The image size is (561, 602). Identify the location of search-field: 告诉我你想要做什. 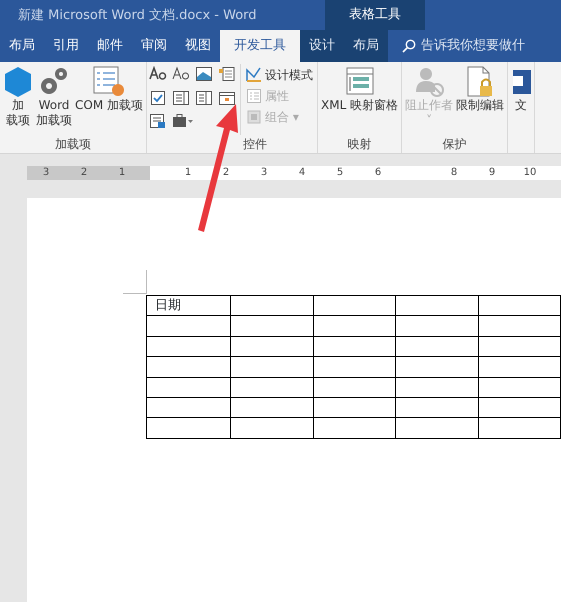
(473, 46).